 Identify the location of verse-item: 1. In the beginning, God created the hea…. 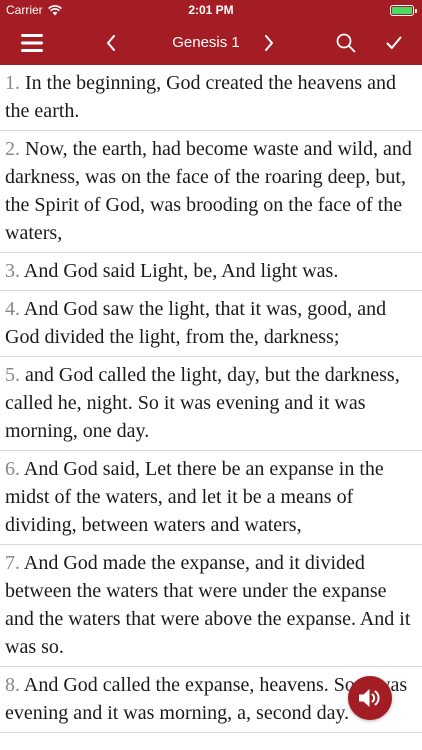
(211, 98).